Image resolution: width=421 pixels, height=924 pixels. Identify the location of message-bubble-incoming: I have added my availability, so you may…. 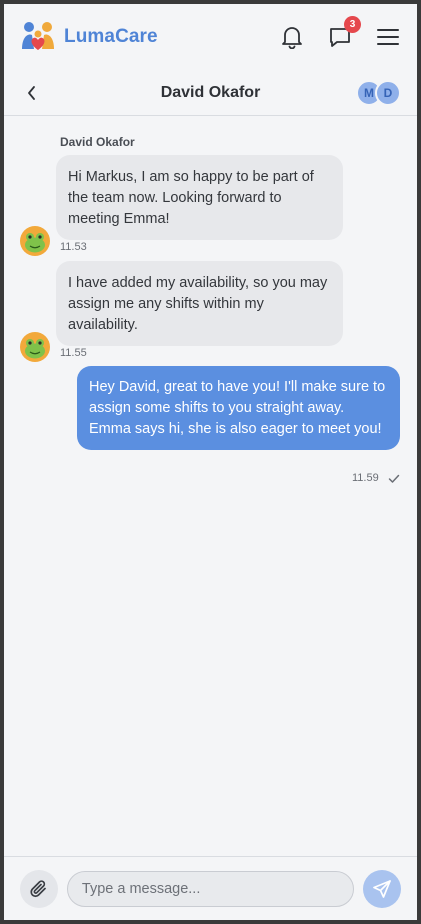
(199, 303).